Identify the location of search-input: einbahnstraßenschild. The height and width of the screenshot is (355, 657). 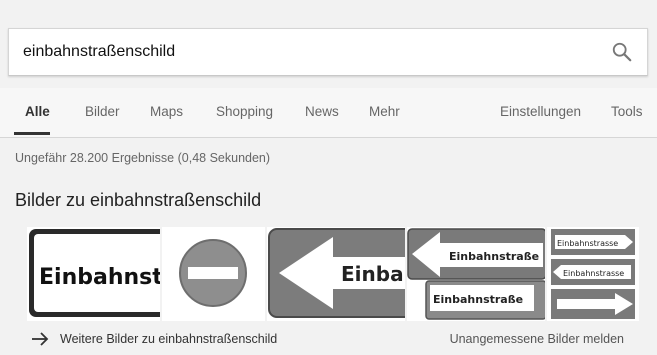
(99, 52).